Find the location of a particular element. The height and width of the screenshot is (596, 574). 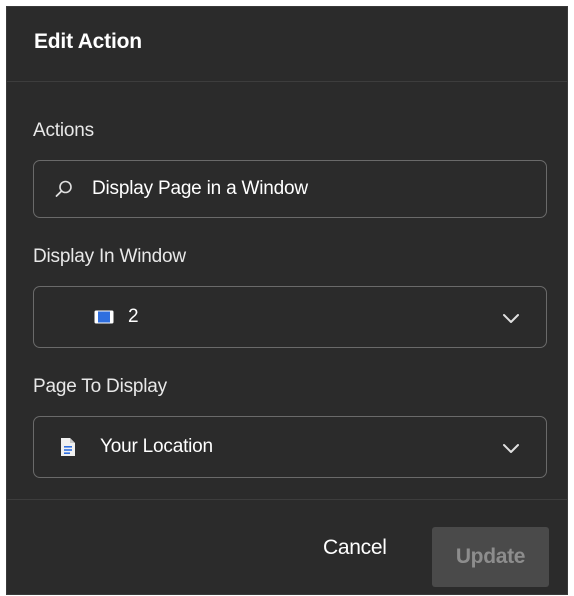

page-icon is located at coordinates (68, 447).